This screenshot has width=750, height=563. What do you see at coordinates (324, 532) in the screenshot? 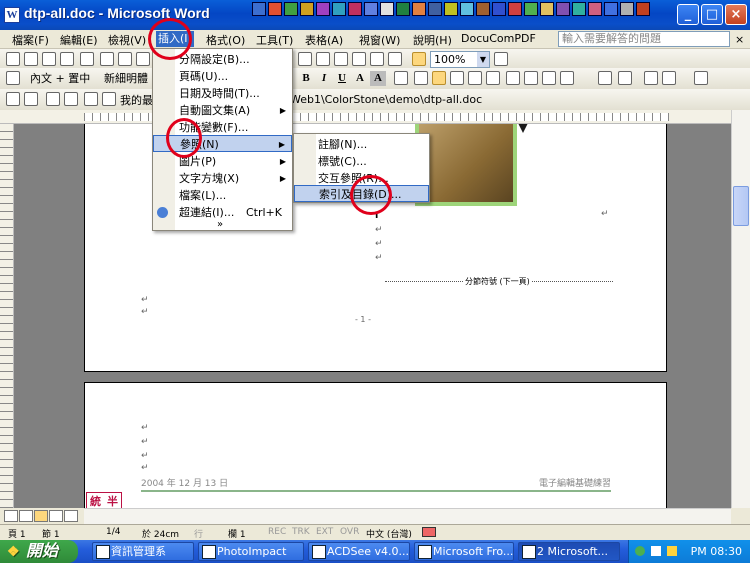
I see `status-ext: EXT` at bounding box center [324, 532].